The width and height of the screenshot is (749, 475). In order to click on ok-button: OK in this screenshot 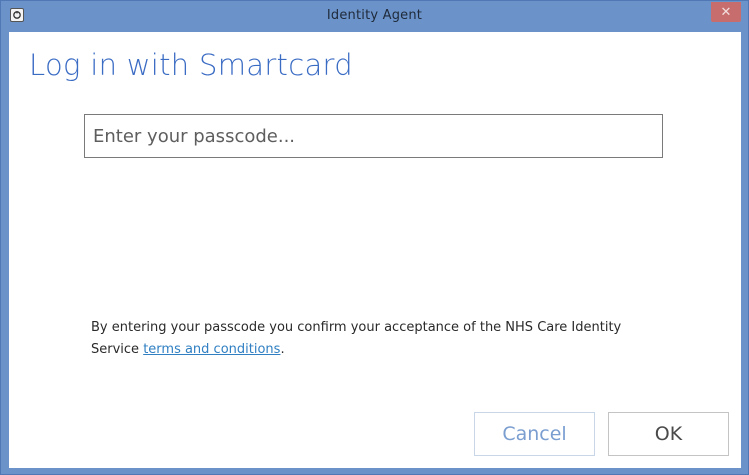, I will do `click(668, 434)`.